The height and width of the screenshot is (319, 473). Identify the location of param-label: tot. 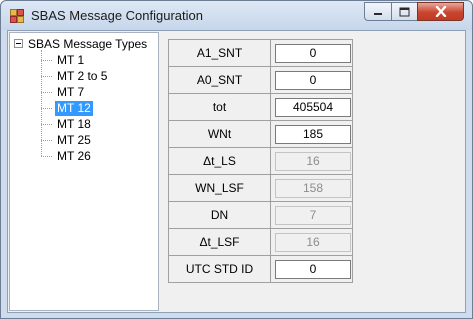
(219, 107).